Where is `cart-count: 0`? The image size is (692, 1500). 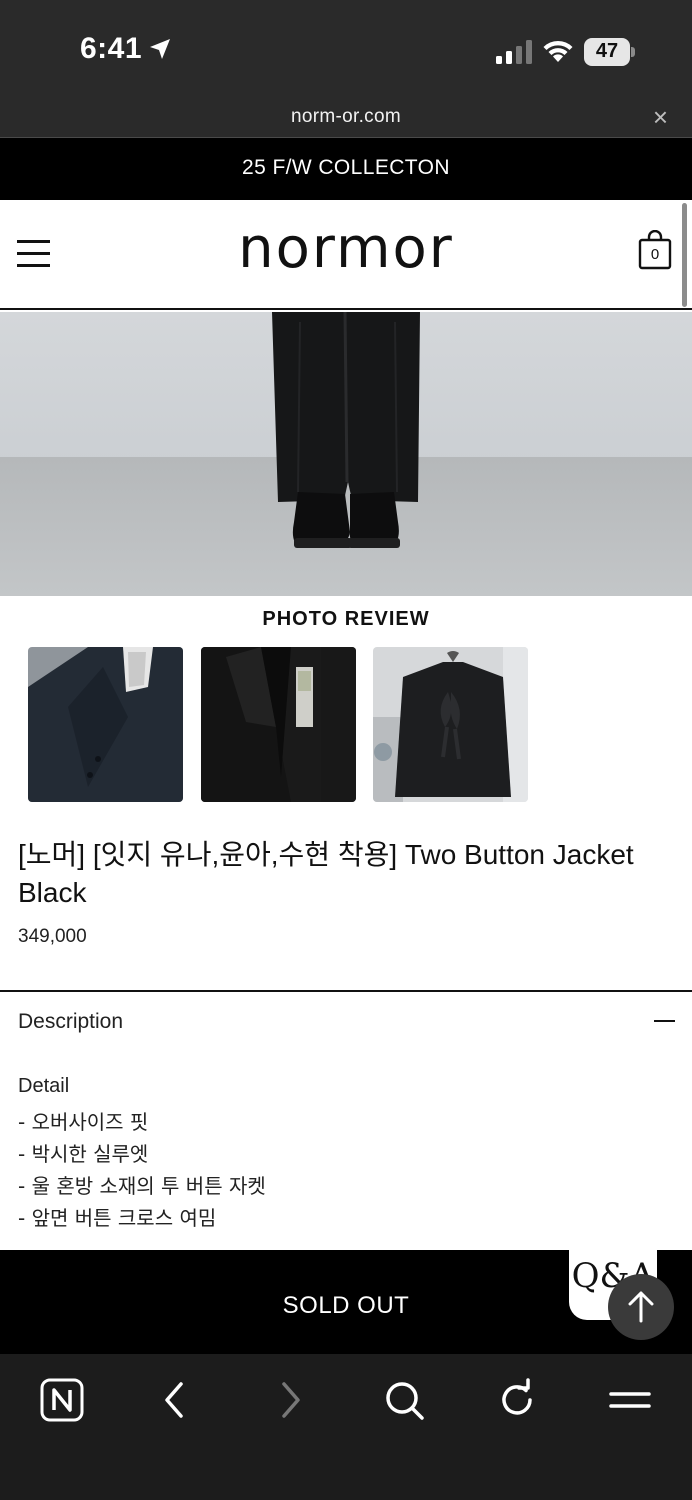 cart-count: 0 is located at coordinates (655, 254).